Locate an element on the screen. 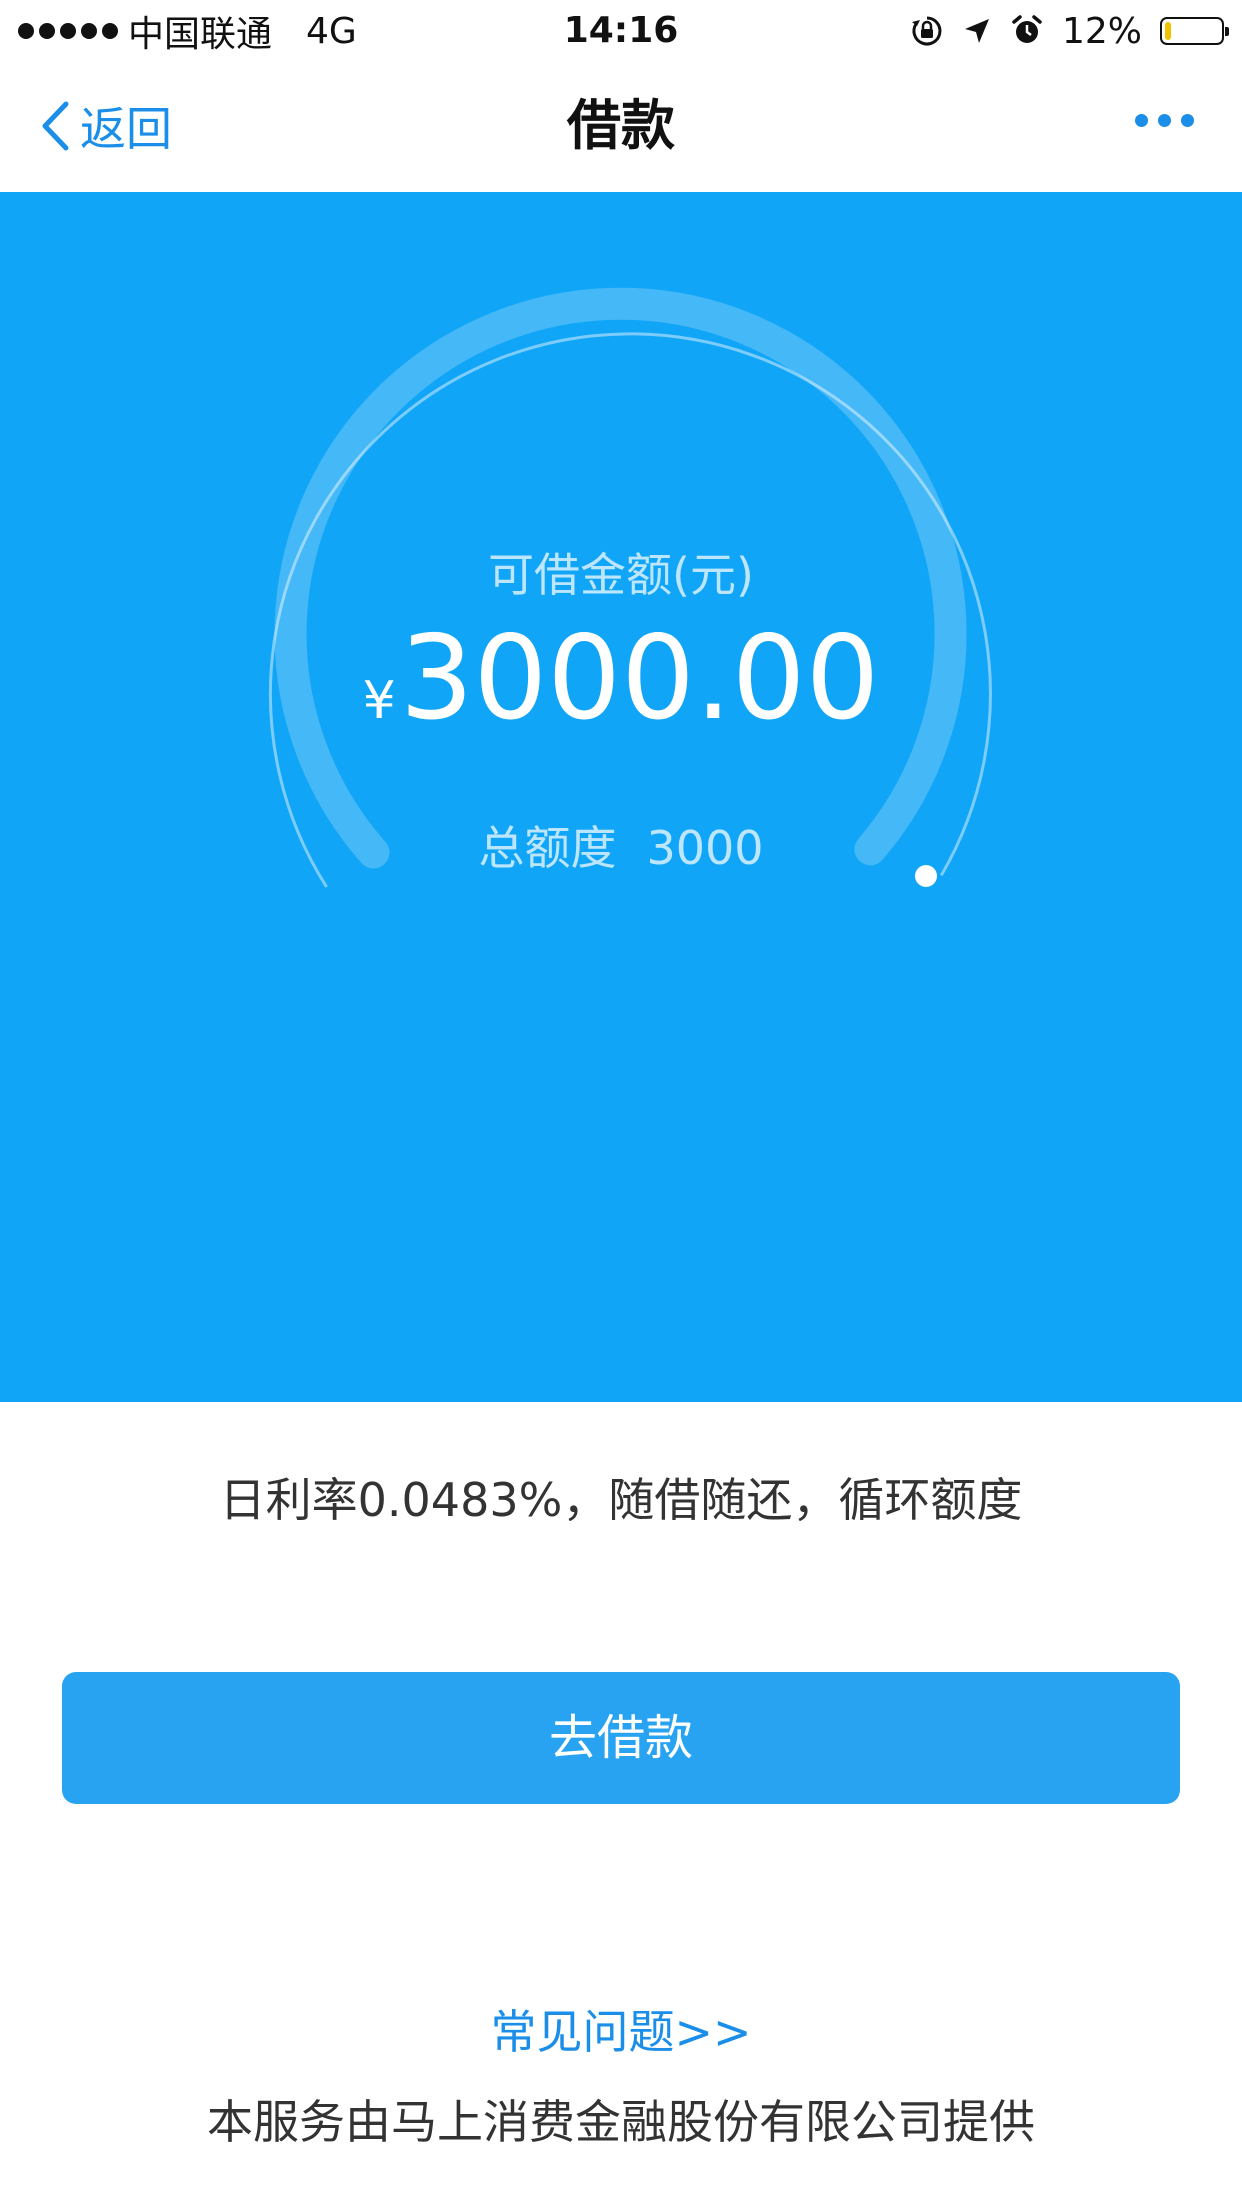 The image size is (1242, 2208). status-bar: 中国联通 4G 14:16 12% is located at coordinates (621, 31).